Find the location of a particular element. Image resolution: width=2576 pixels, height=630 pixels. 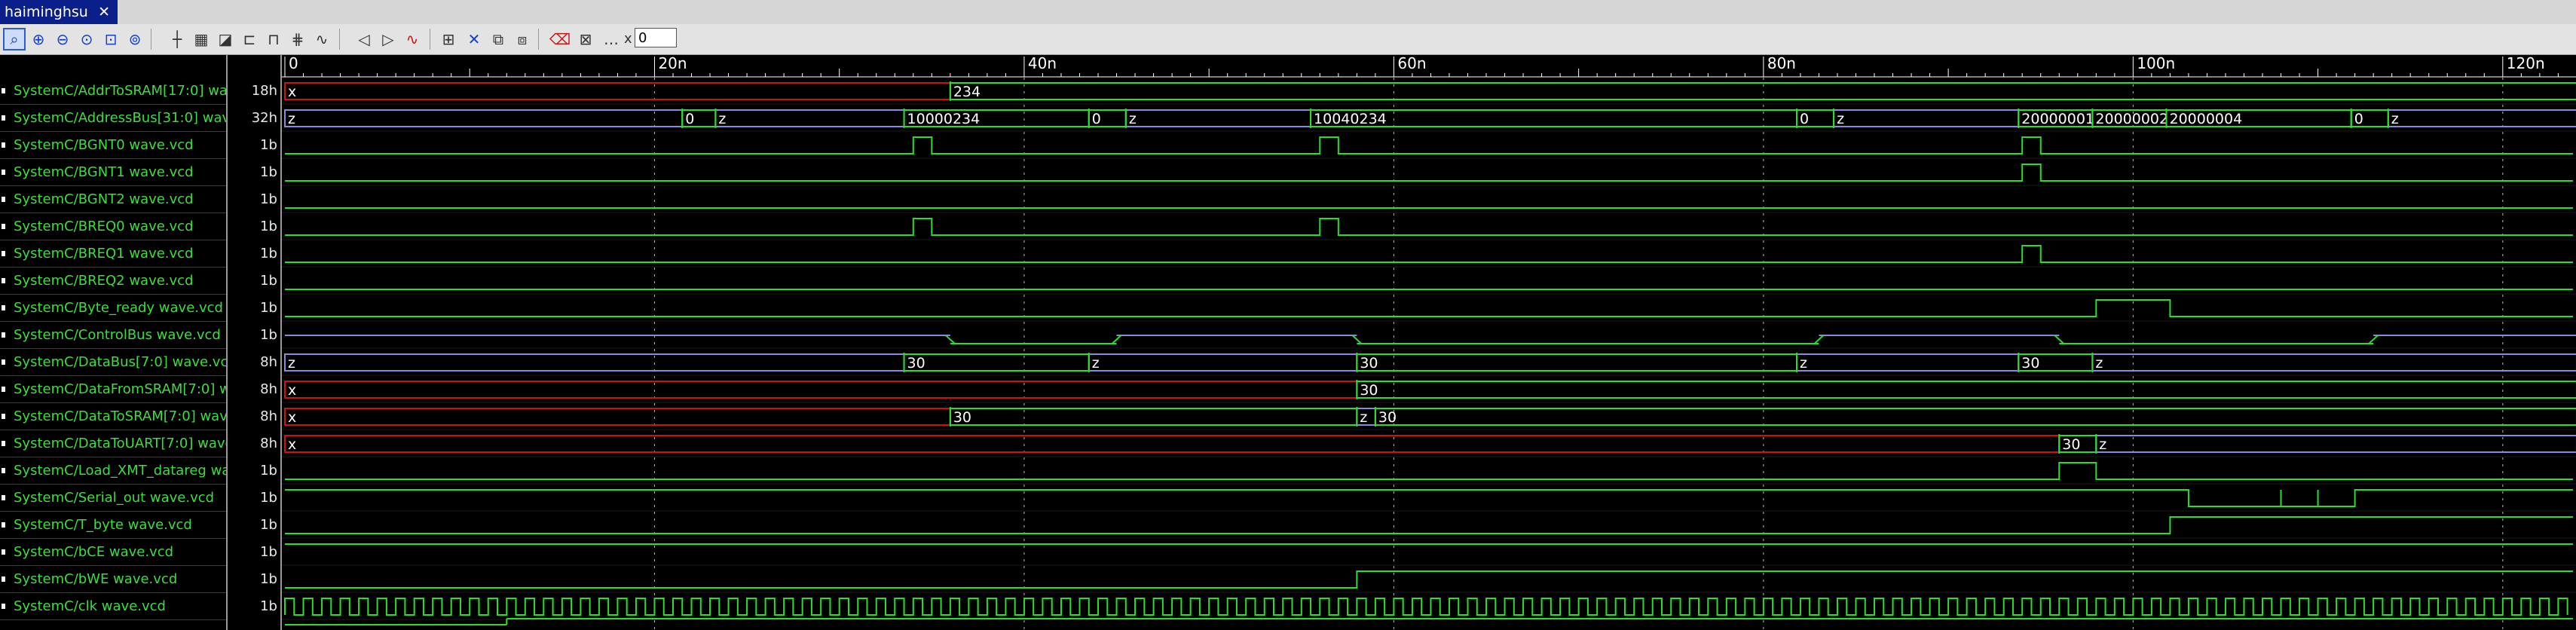

signal-name: SystemC/BGNT0 wave.vcd is located at coordinates (97, 145).